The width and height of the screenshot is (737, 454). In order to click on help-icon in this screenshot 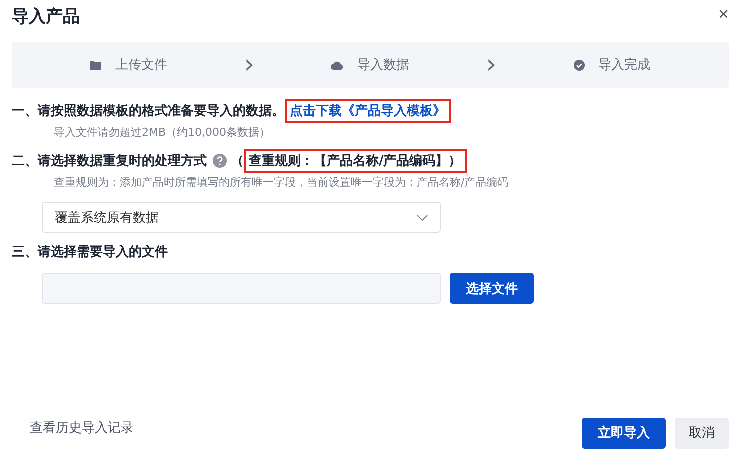, I will do `click(220, 161)`.